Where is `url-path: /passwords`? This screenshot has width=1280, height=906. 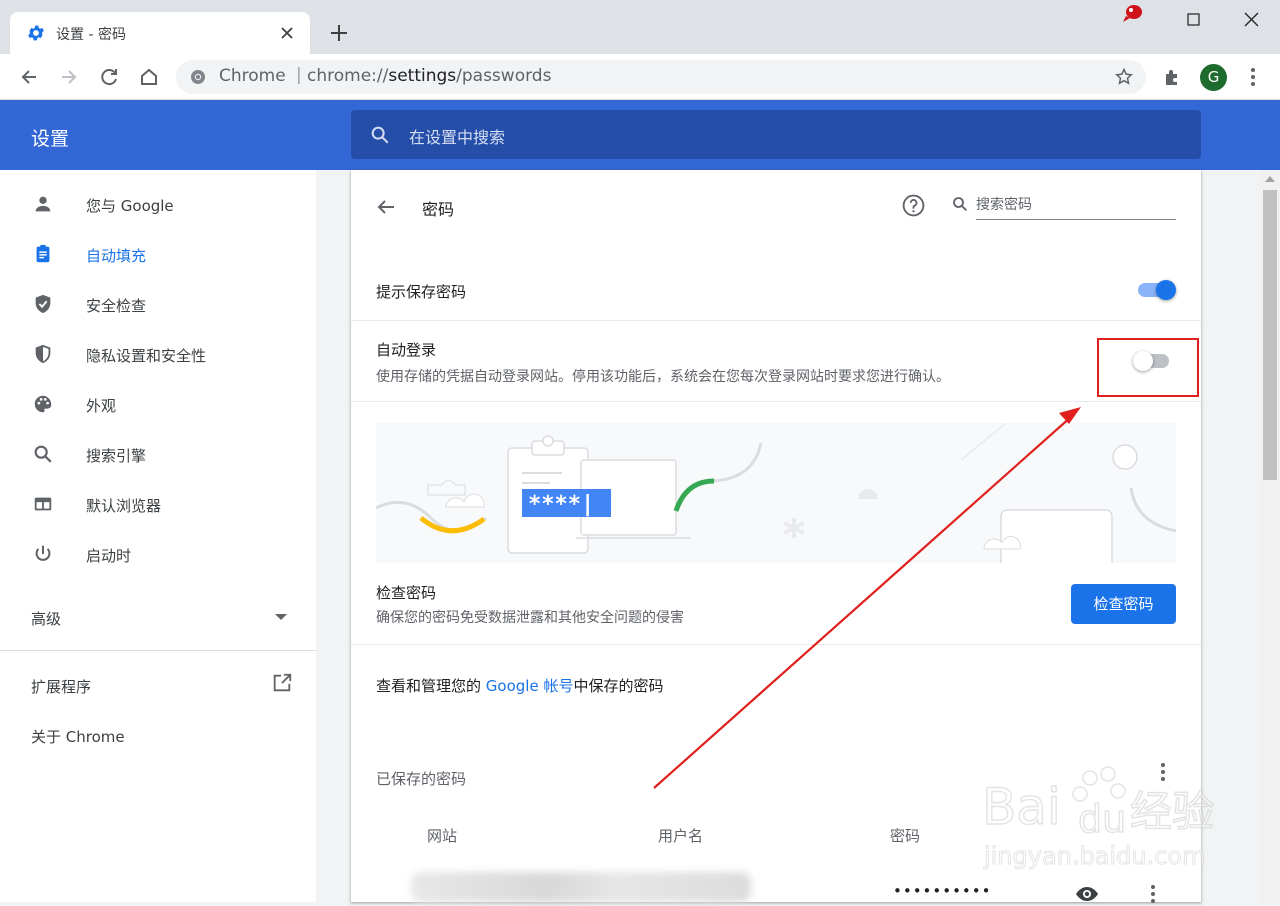
url-path: /passwords is located at coordinates (504, 76).